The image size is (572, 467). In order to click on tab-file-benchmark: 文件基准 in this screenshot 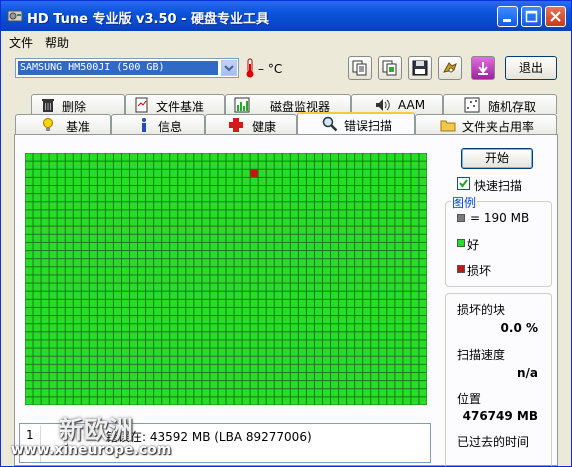, I will do `click(175, 104)`.